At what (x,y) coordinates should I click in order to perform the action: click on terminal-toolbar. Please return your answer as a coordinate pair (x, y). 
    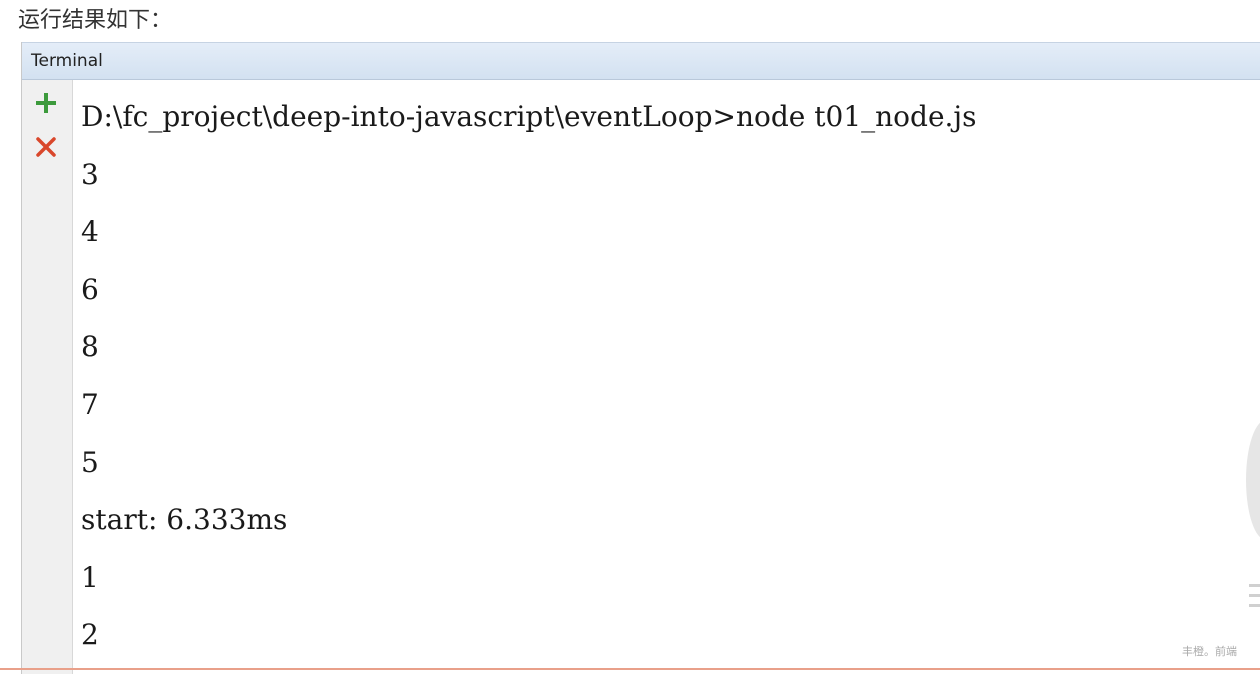
    Looking at the image, I should click on (47, 377).